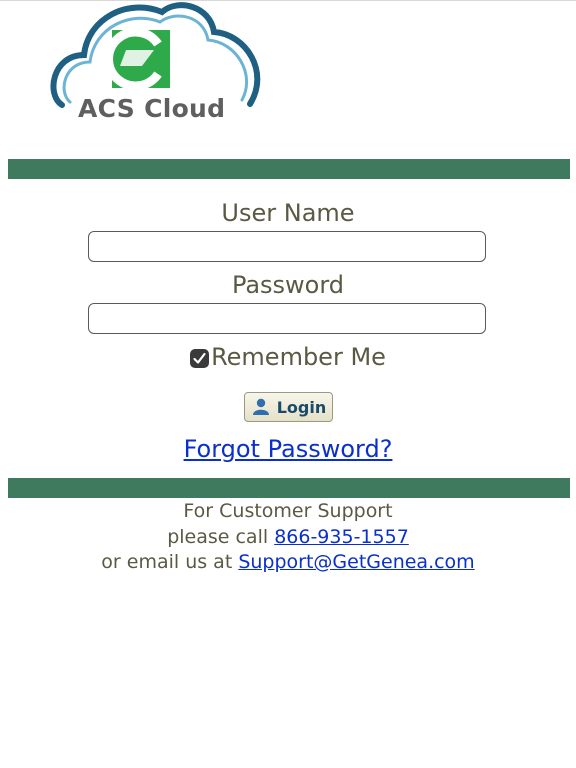 Image resolution: width=576 pixels, height=768 pixels. I want to click on remember-me-checkbox, so click(200, 358).